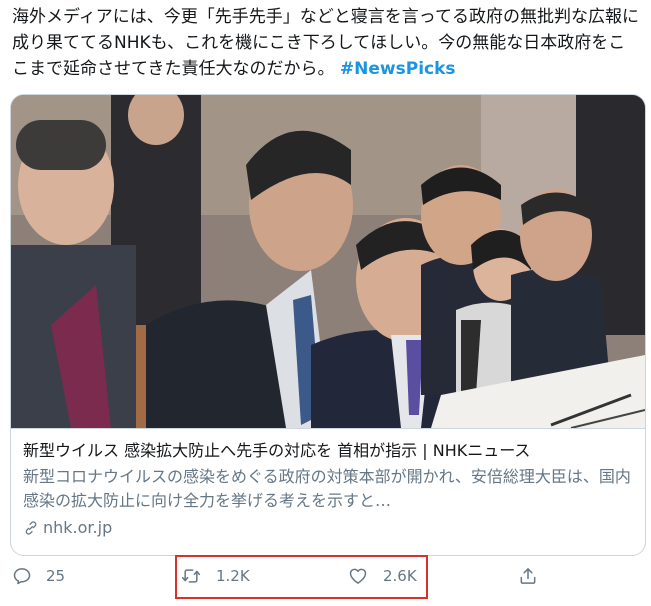  I want to click on share-icon, so click(528, 576).